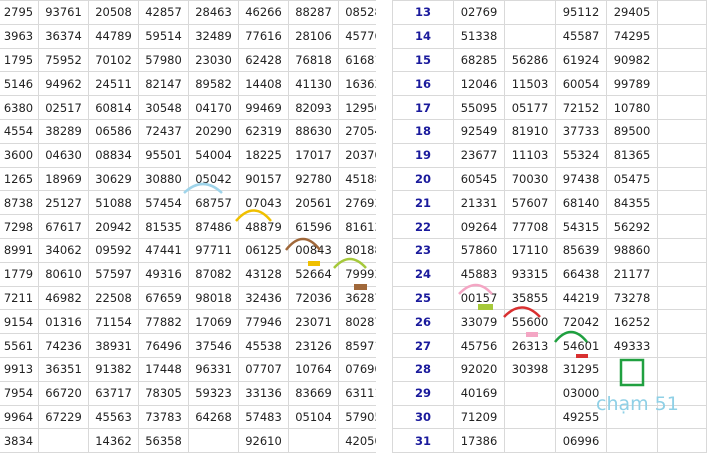 The image size is (715, 456). Describe the element at coordinates (63, 274) in the screenshot. I see `table-cell: 80610` at that location.